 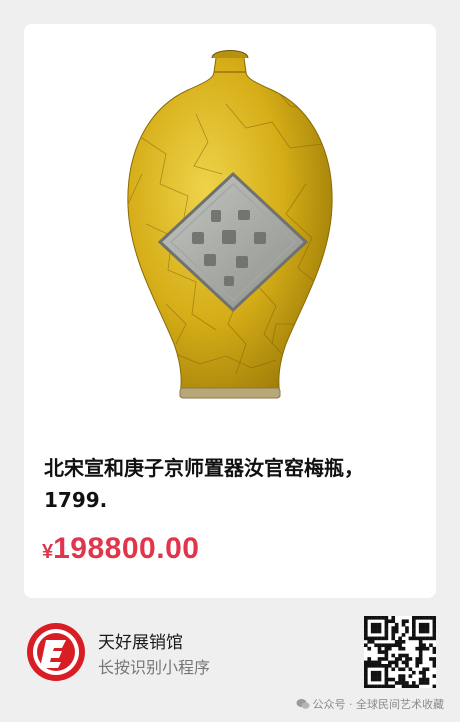 I want to click on product-price: ¥198800.00, so click(x=120, y=549).